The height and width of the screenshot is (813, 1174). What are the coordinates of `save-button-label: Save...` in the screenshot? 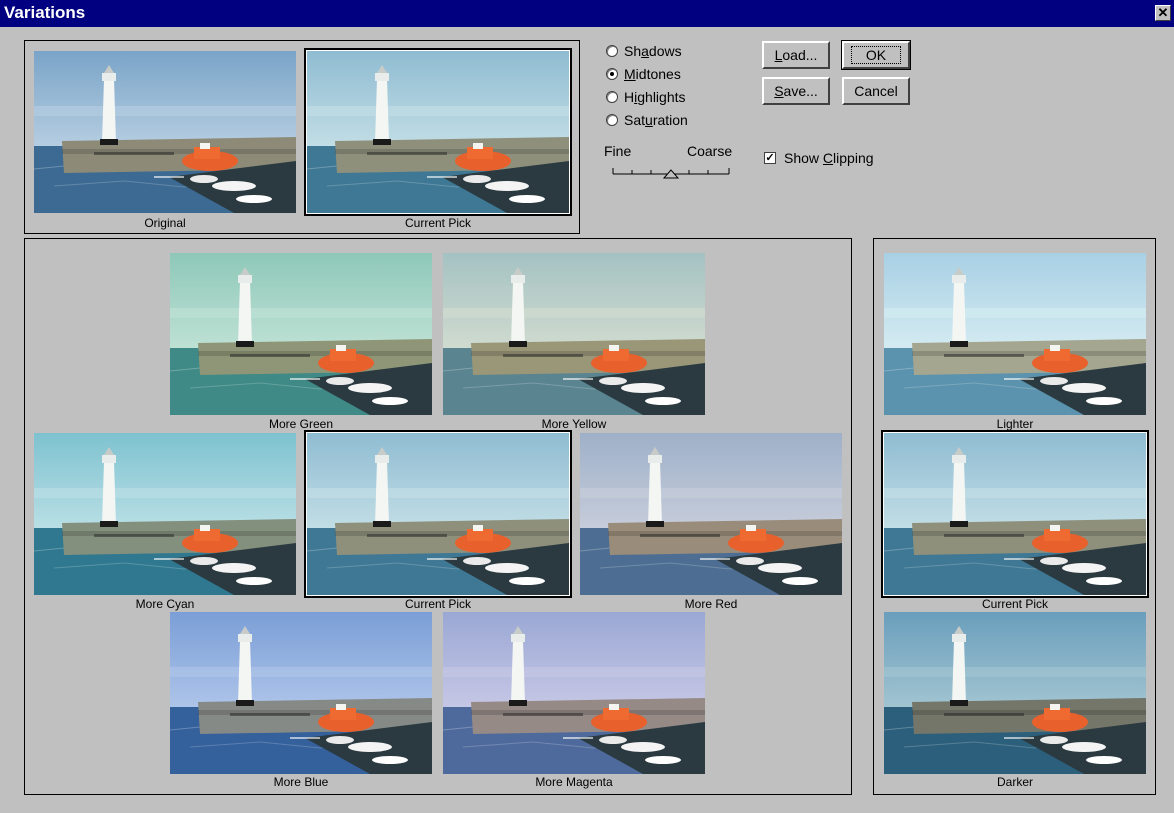 It's located at (796, 91).